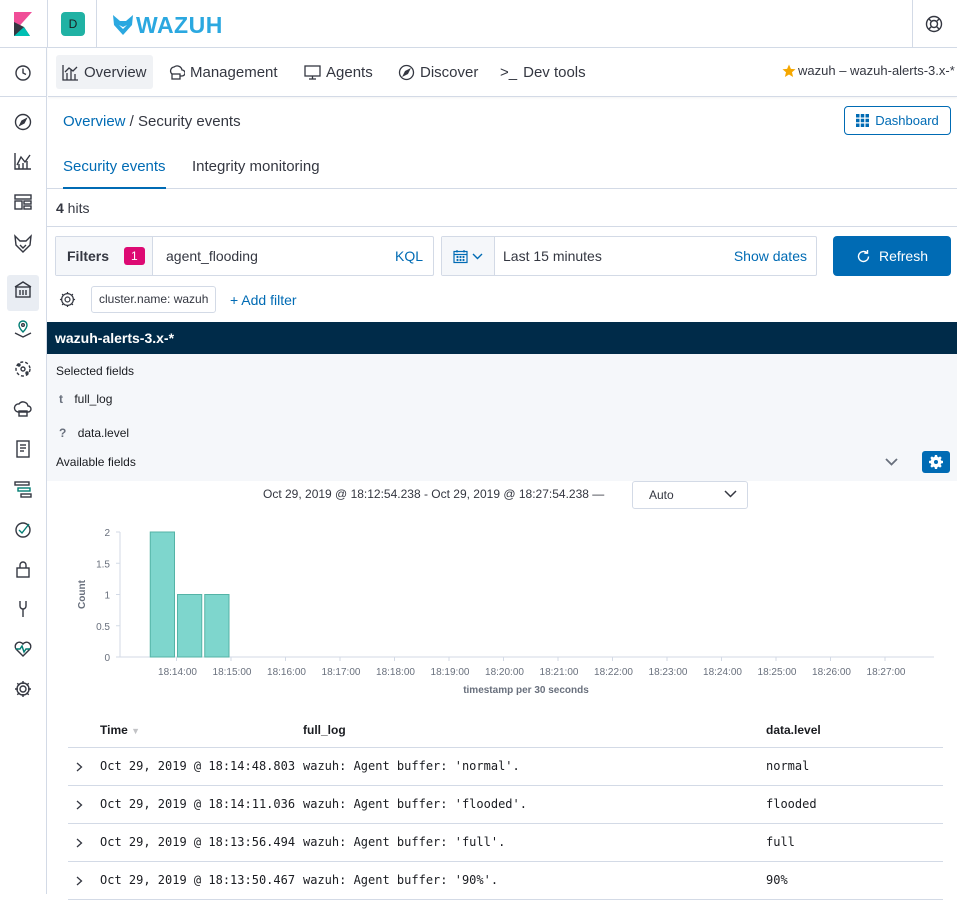  Describe the element at coordinates (107, 658) in the screenshot. I see `y-tick-label: 0` at that location.